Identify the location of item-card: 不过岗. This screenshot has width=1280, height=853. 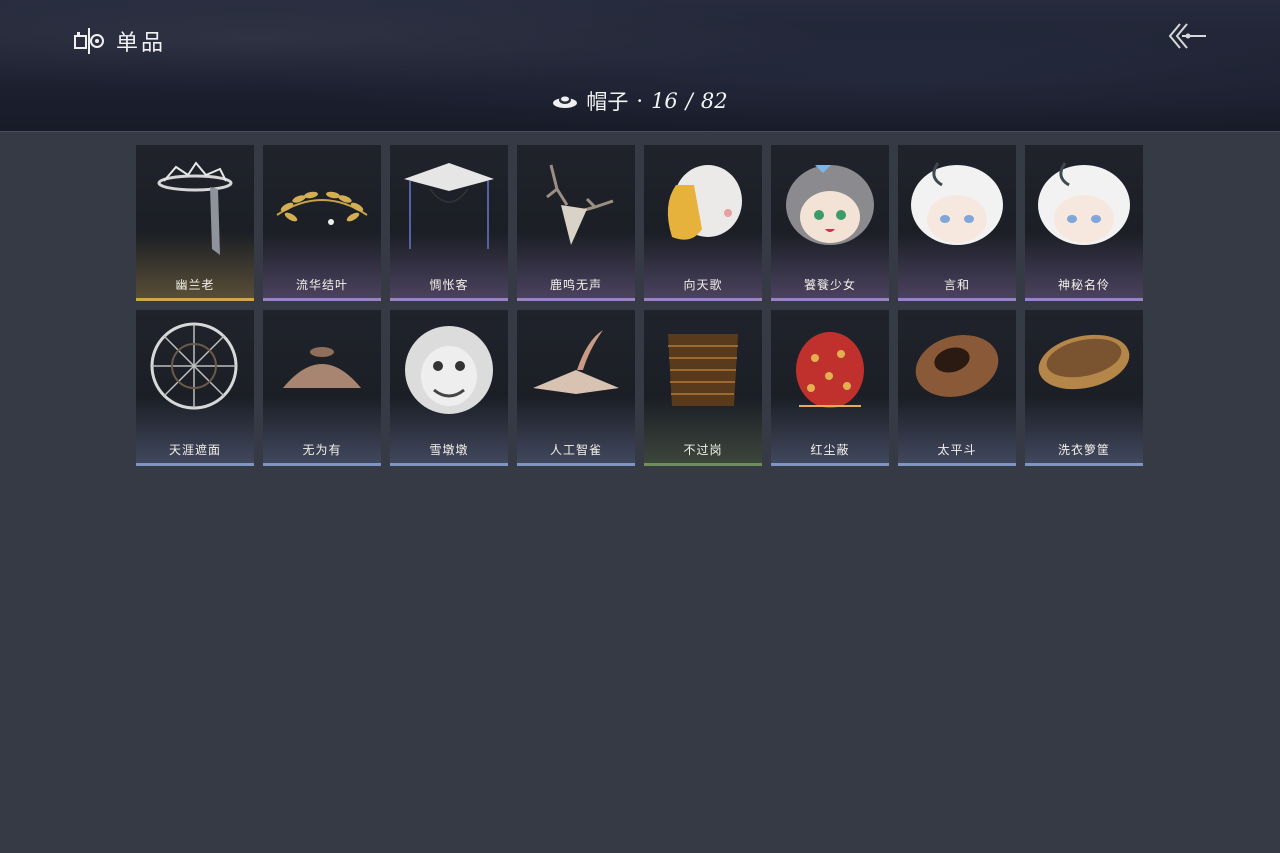
(703, 388).